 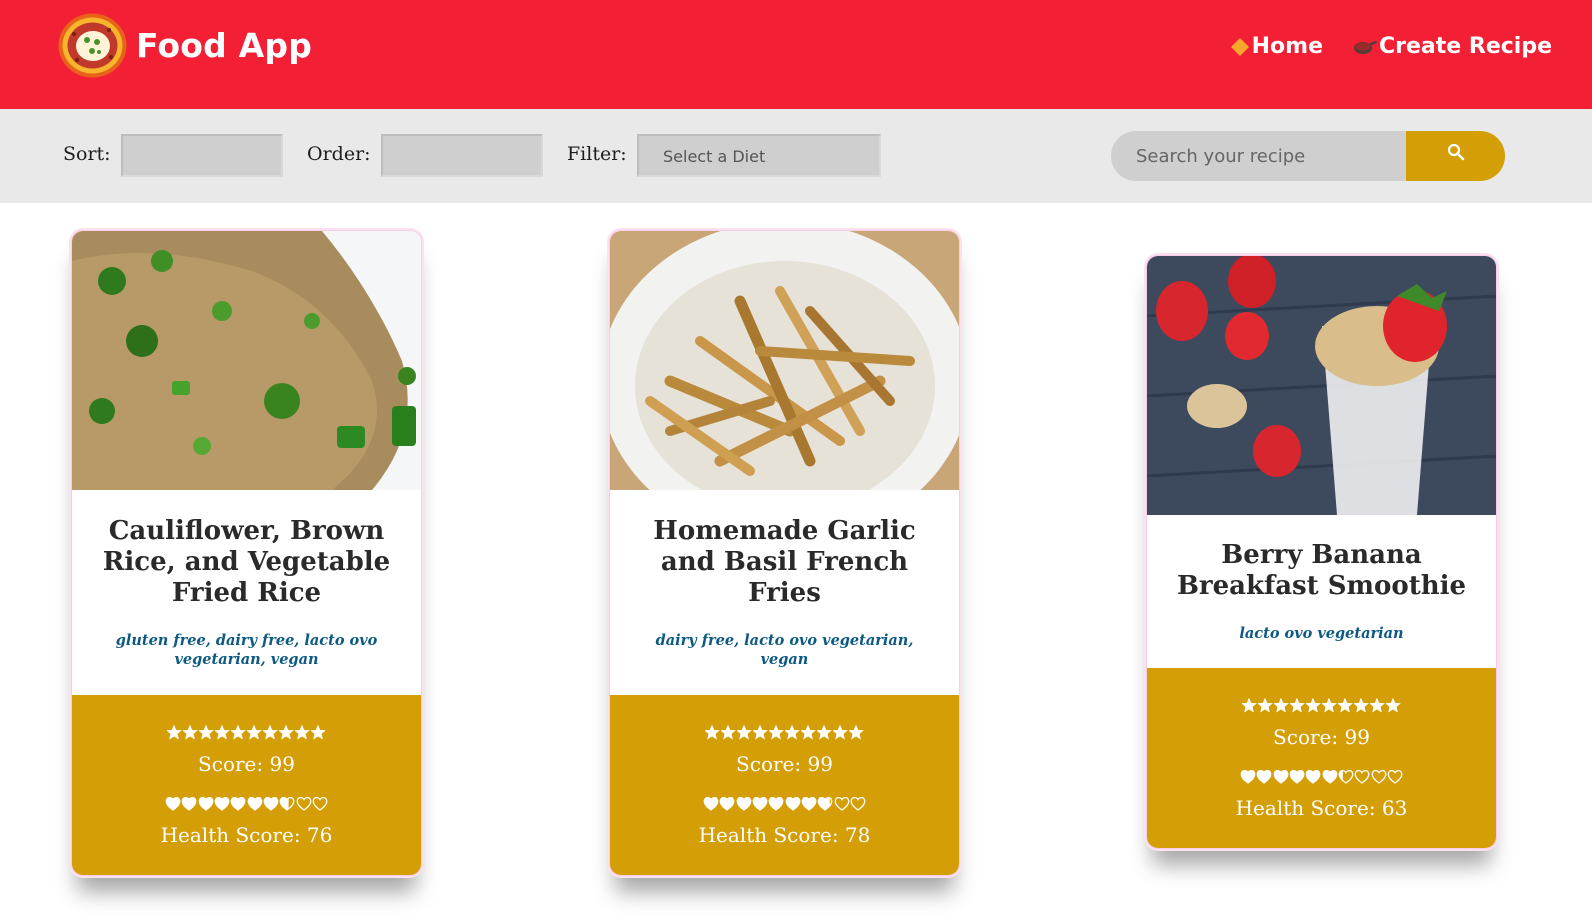 What do you see at coordinates (1455, 152) in the screenshot?
I see `search-icon` at bounding box center [1455, 152].